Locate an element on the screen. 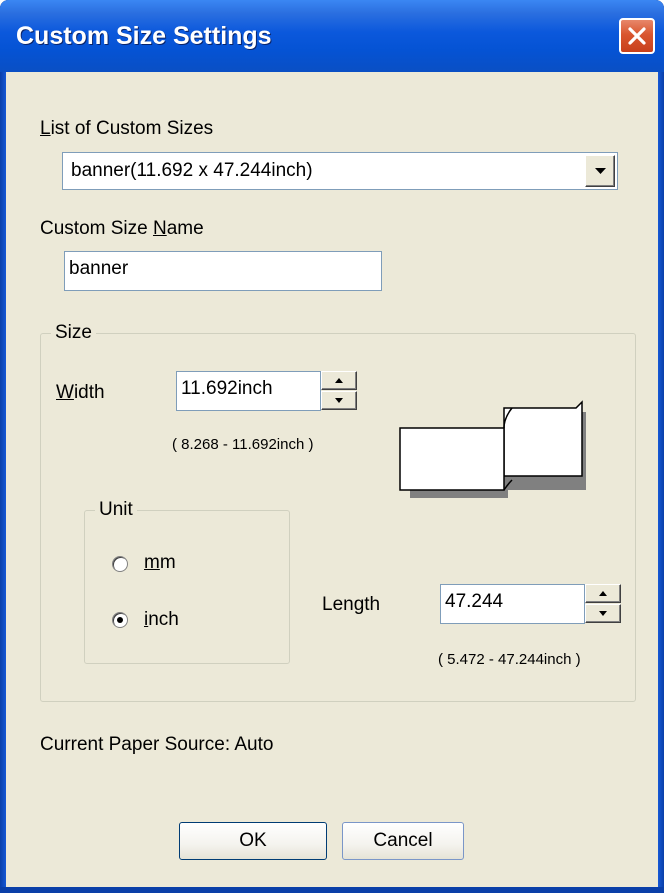 The image size is (664, 893). length-value: 47.244 is located at coordinates (474, 601).